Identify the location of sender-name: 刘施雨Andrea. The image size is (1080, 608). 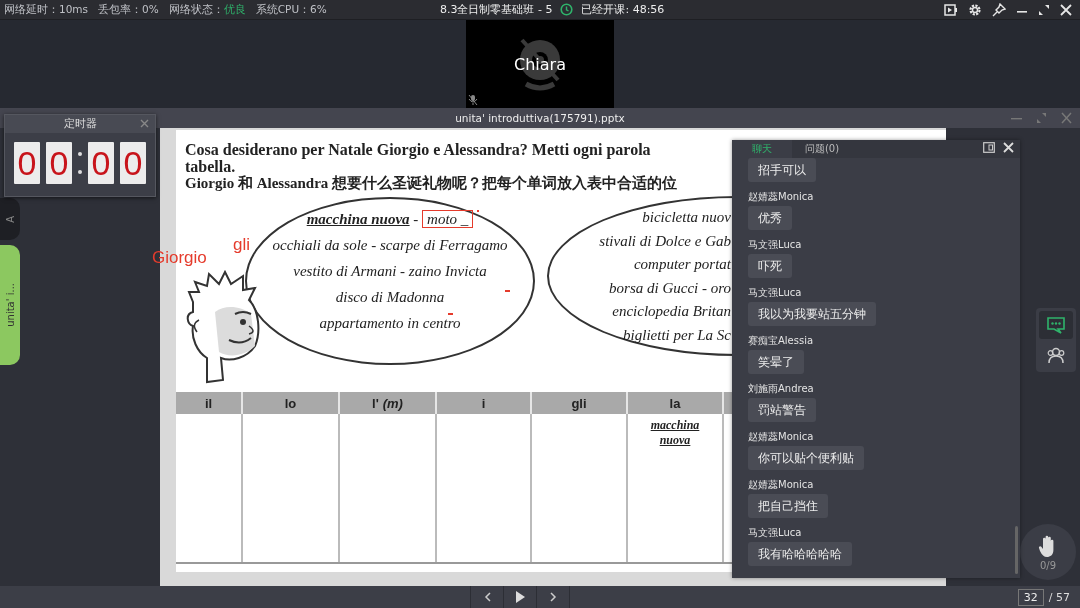
(781, 389).